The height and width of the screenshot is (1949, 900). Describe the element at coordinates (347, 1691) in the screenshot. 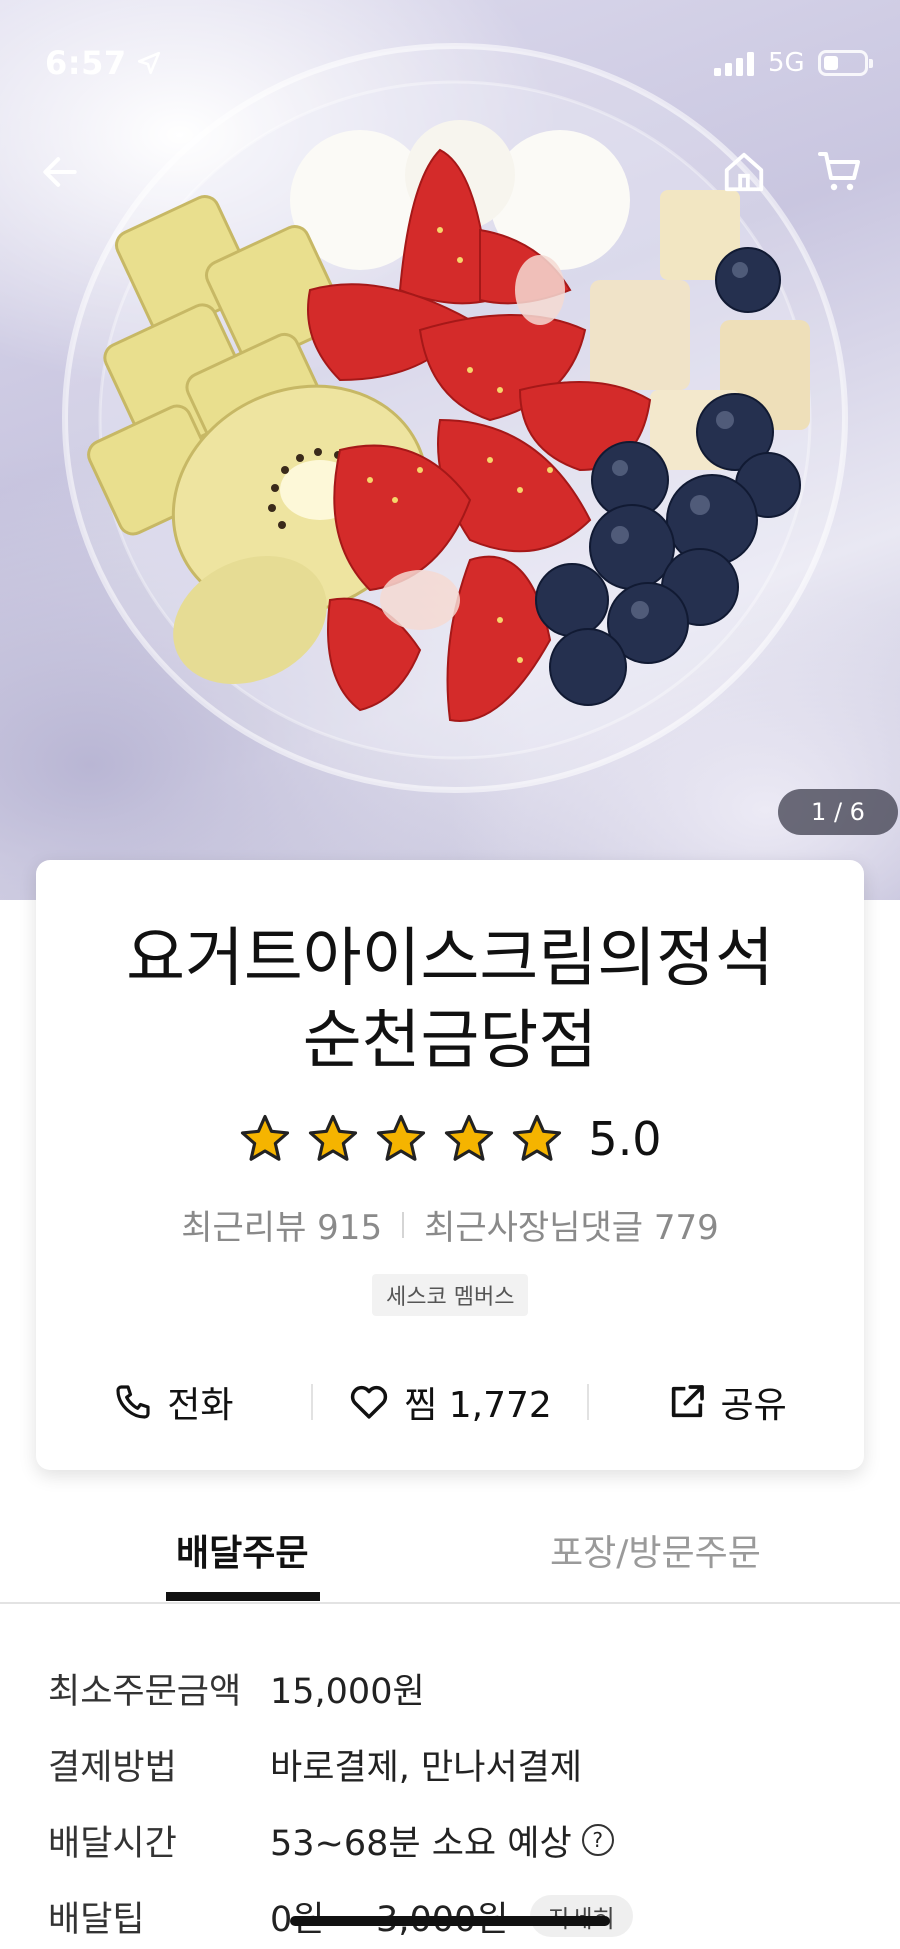

I see `min-order-value: 15,000원` at that location.